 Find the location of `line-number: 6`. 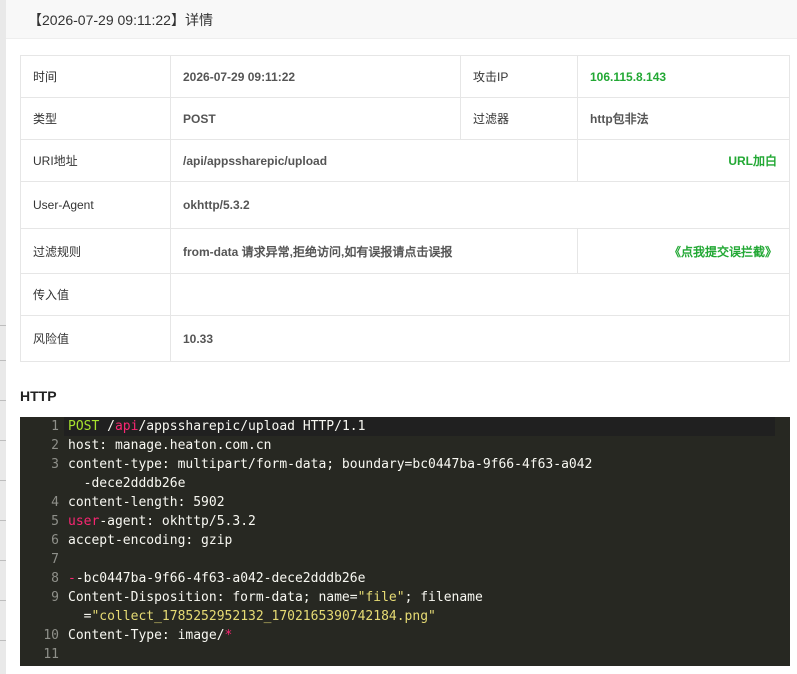

line-number: 6 is located at coordinates (55, 540).